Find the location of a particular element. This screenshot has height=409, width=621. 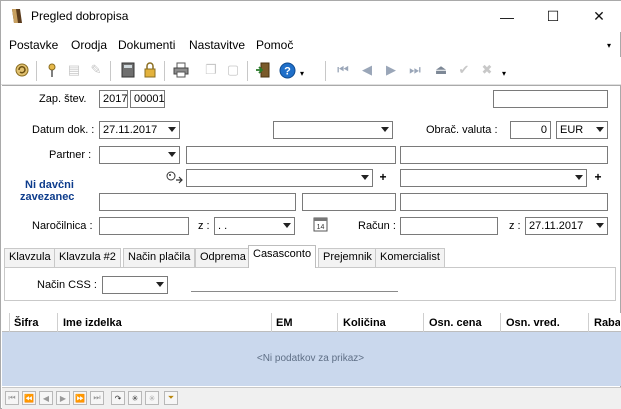

confirm-icon: ✔ is located at coordinates (464, 70).